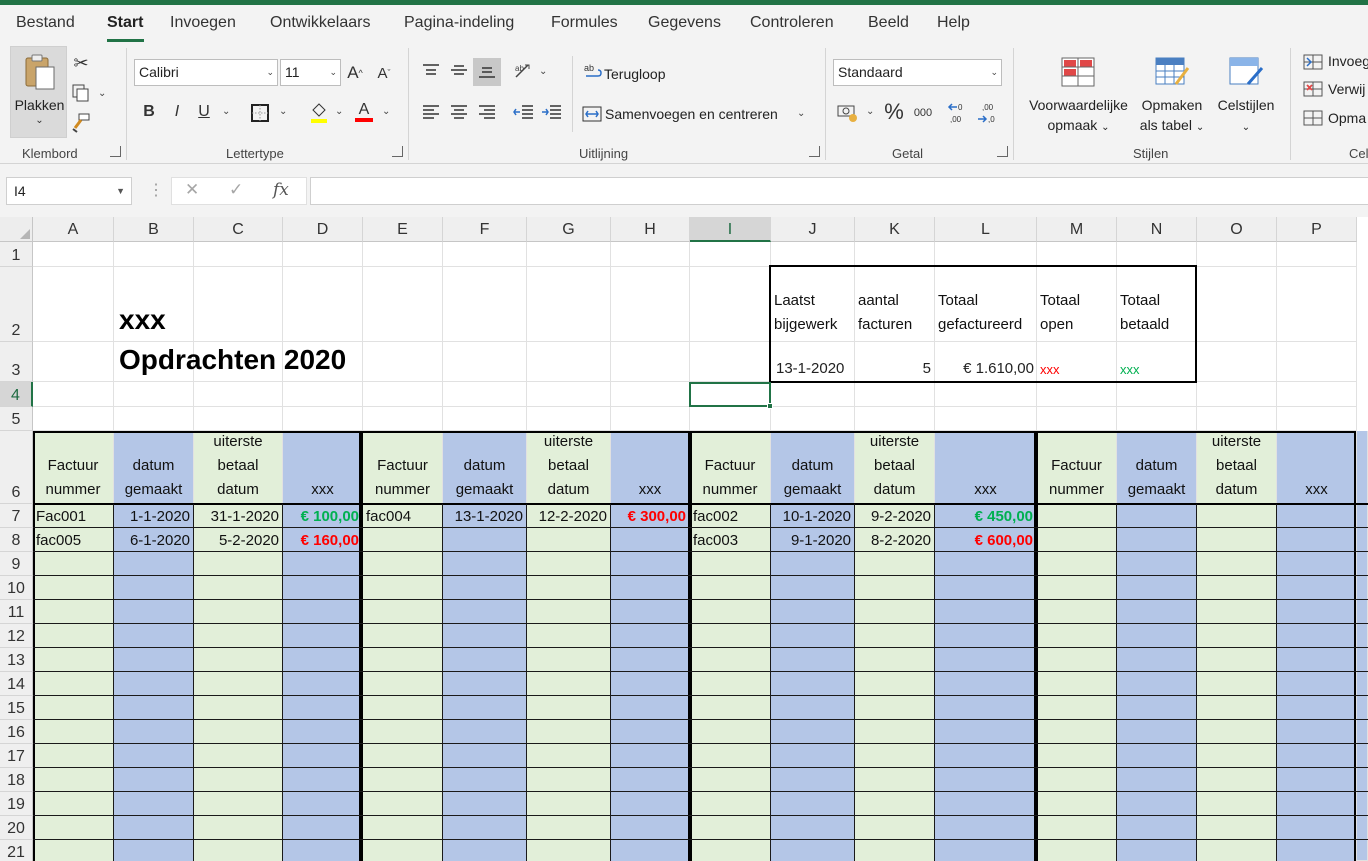 This screenshot has height=861, width=1368. Describe the element at coordinates (384, 73) in the screenshot. I see `decrease-font-size-icon: Aˇ` at that location.